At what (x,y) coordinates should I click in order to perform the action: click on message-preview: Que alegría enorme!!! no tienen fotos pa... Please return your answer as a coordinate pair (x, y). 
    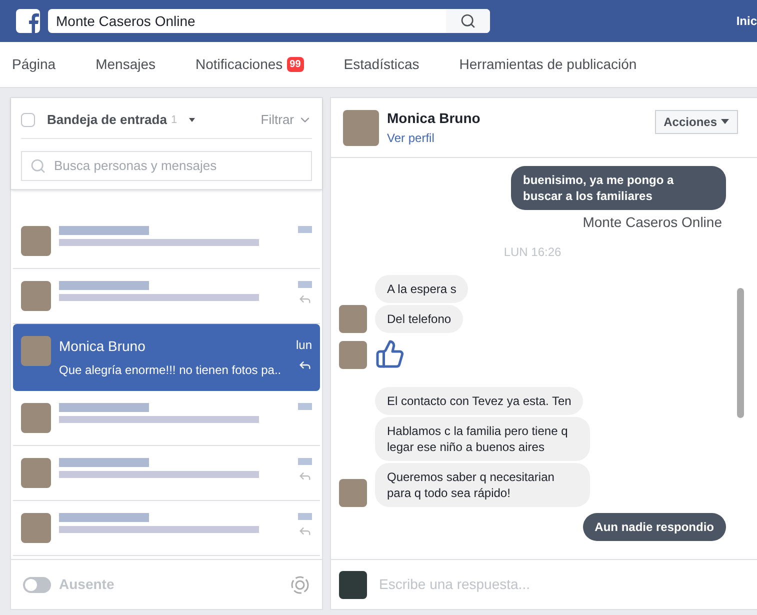
    Looking at the image, I should click on (169, 370).